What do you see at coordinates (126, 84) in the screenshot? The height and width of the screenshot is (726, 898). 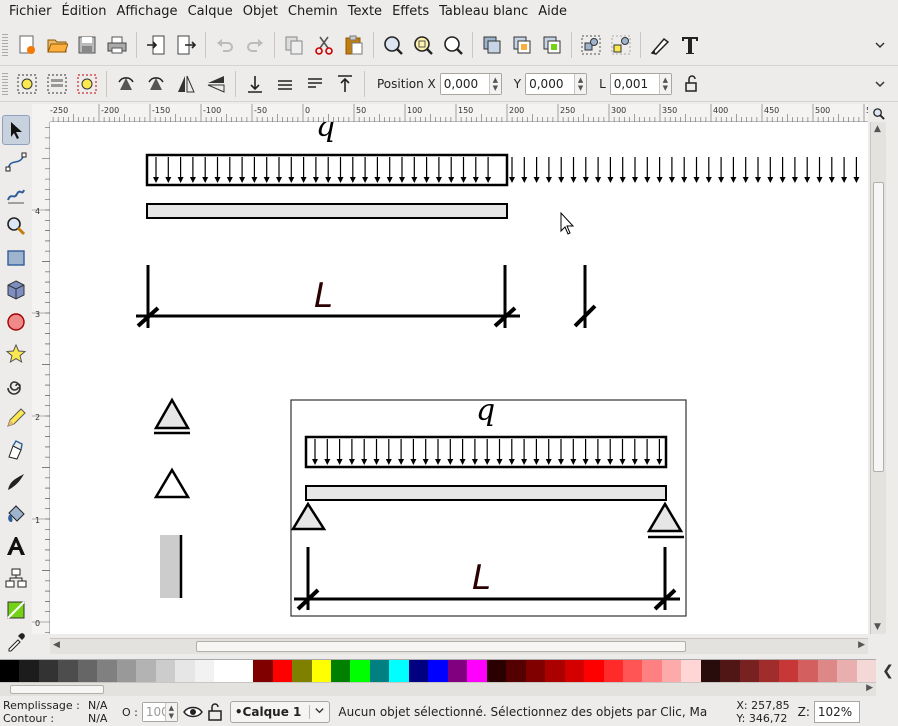 I see `rotate-ccw-button` at bounding box center [126, 84].